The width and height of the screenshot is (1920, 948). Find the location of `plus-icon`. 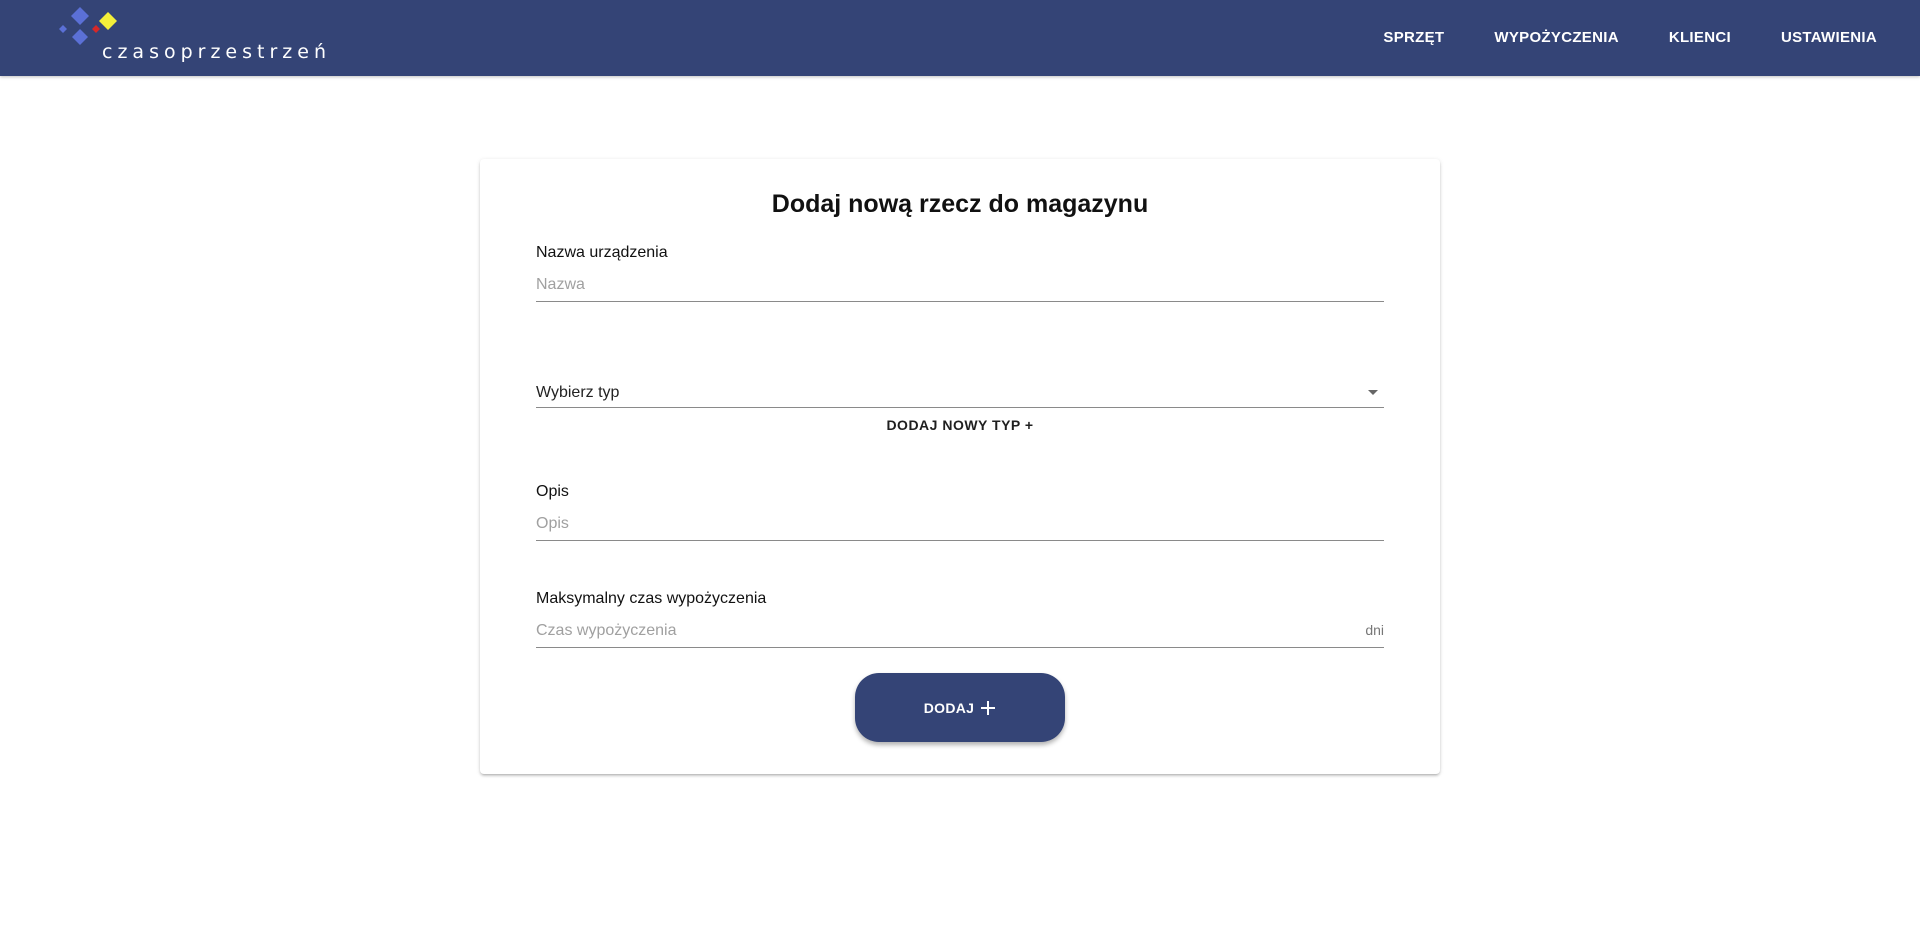

plus-icon is located at coordinates (988, 707).